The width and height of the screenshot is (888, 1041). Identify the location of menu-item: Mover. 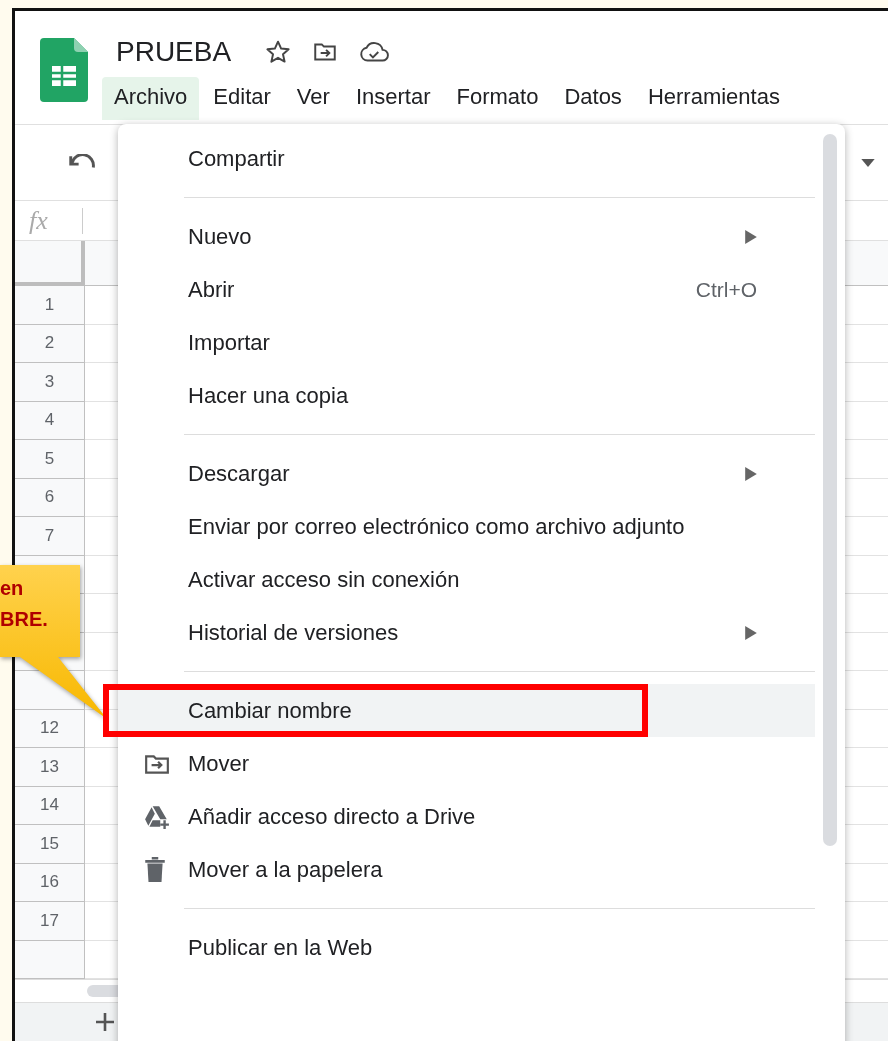
(466, 763).